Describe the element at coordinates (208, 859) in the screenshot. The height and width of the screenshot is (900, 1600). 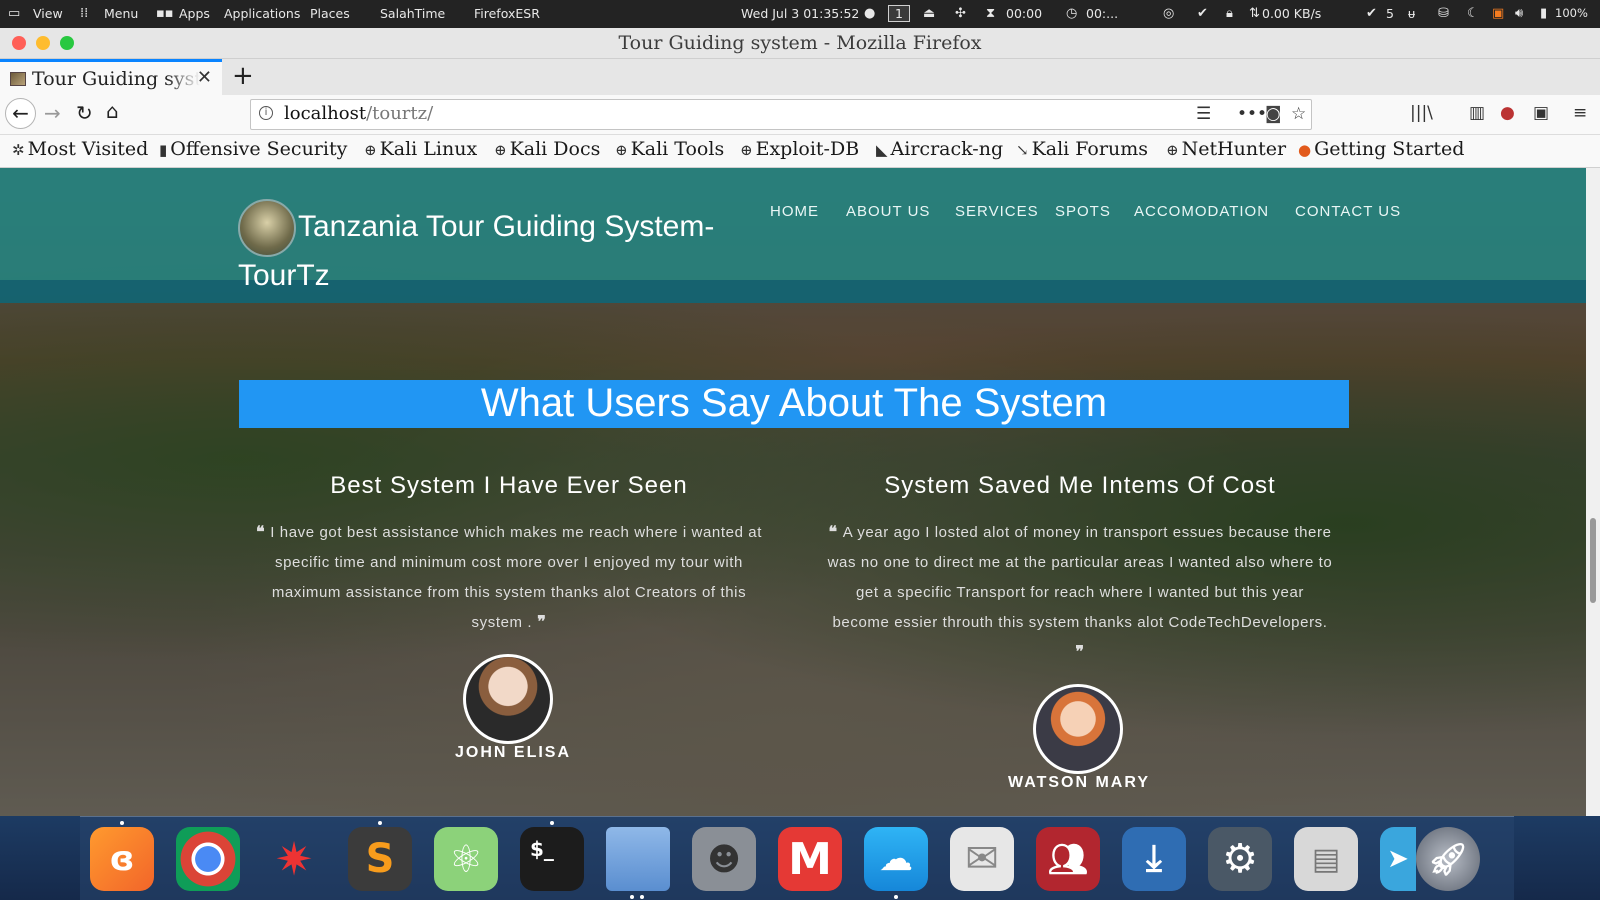
I see `chrome-icon` at that location.